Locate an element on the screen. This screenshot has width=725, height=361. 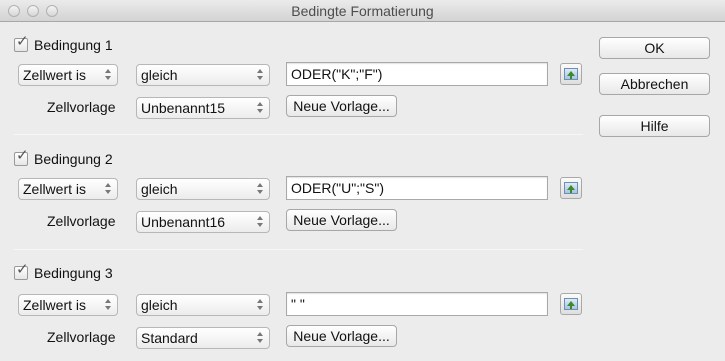
condition-2-style-label: Zellvorlage is located at coordinates (81, 221).